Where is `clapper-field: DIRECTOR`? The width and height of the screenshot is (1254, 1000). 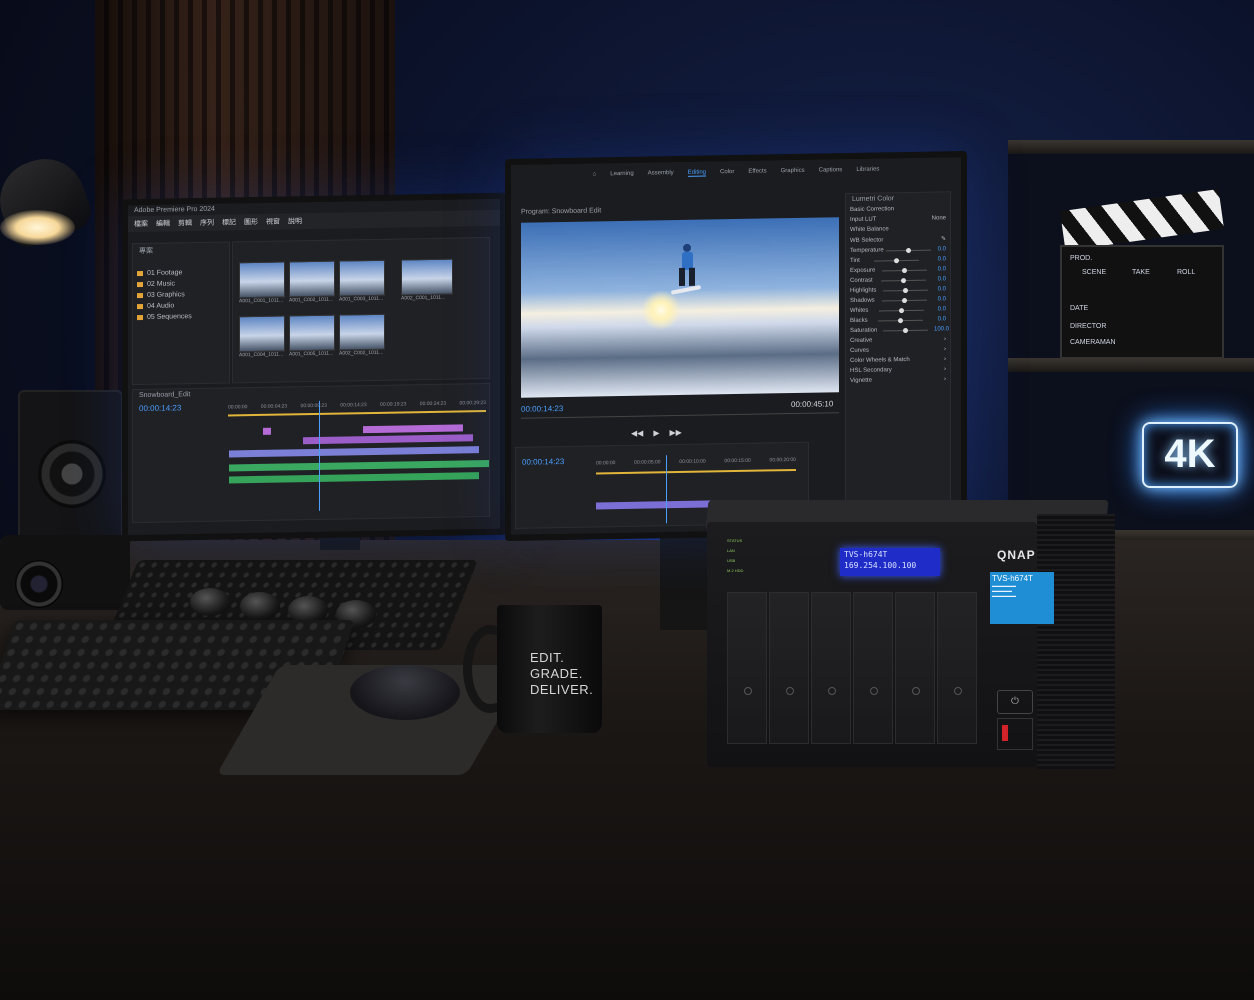
clapper-field: DIRECTOR is located at coordinates (1088, 326).